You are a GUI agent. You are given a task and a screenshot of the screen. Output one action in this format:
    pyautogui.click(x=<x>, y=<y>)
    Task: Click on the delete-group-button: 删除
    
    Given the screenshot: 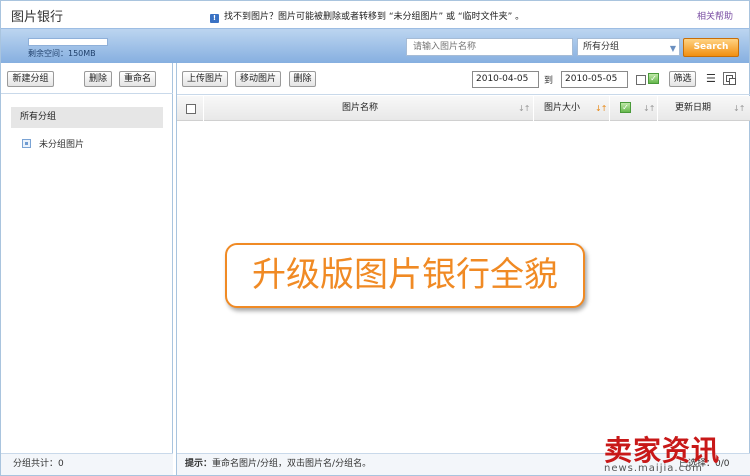 What is the action you would take?
    pyautogui.click(x=98, y=79)
    